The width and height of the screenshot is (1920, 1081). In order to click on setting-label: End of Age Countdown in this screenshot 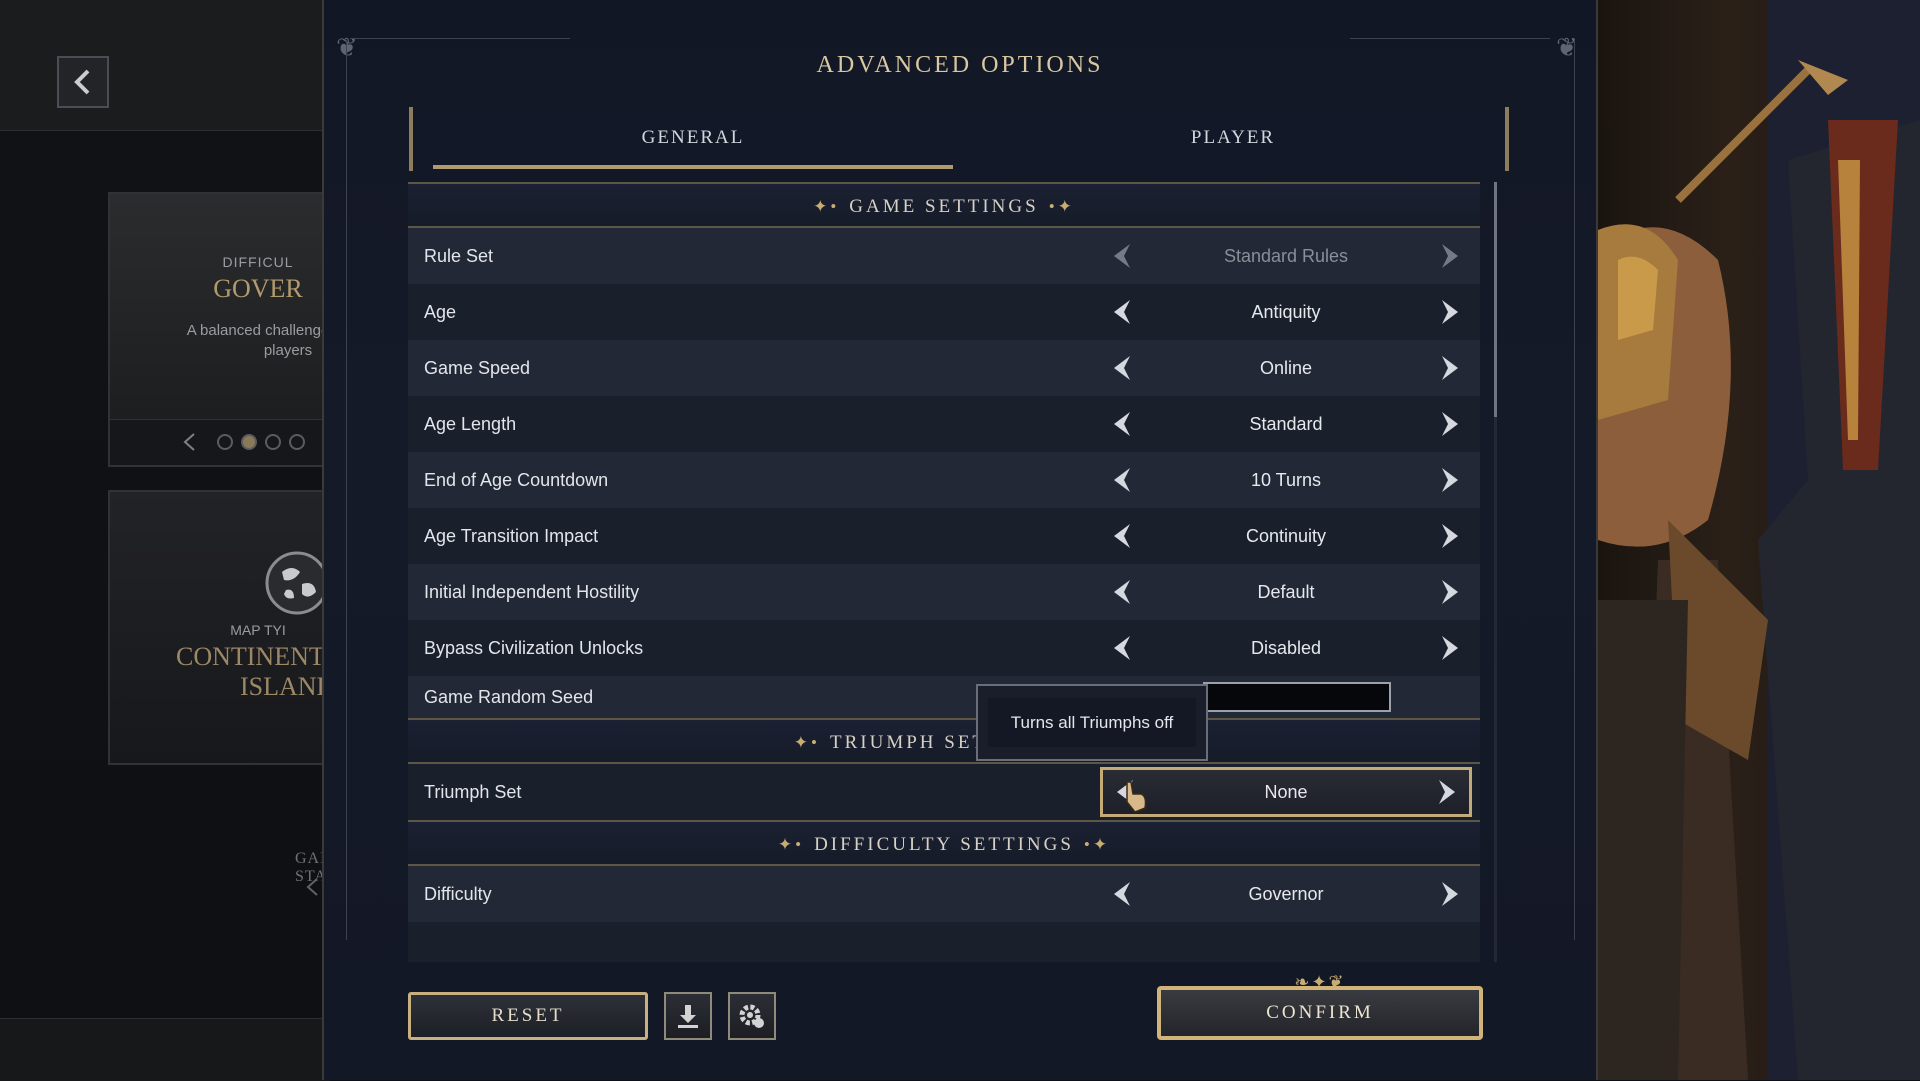, I will do `click(516, 480)`.